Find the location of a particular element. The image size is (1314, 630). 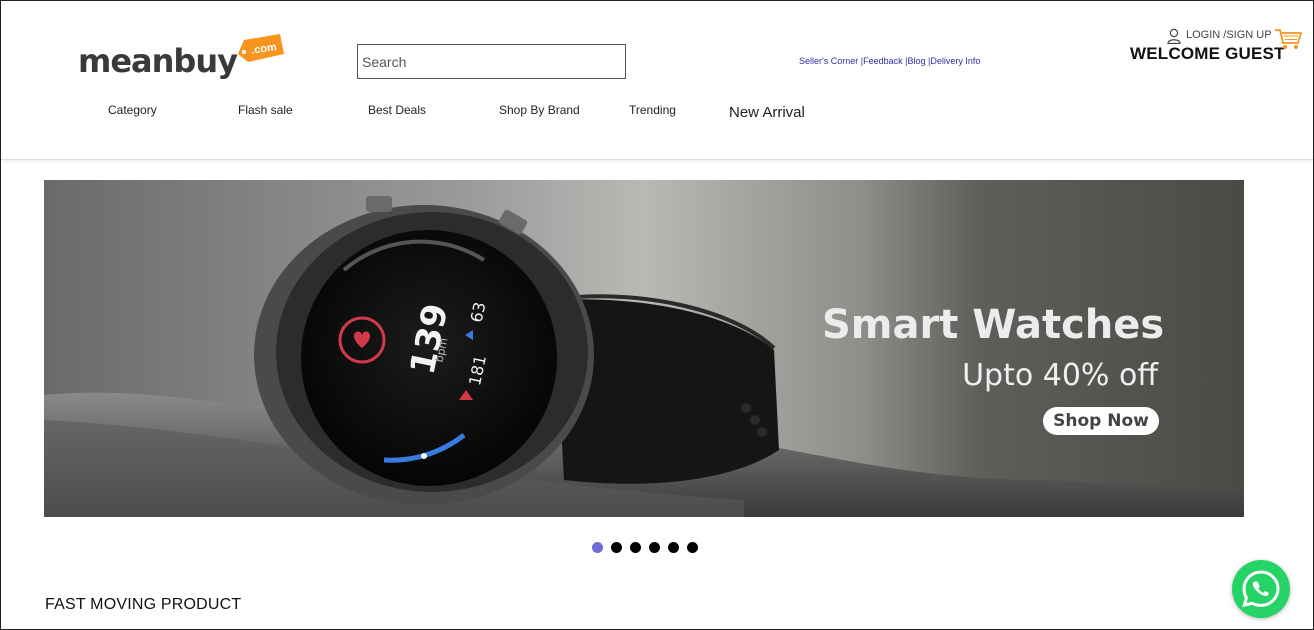

price-tag-icon: .com is located at coordinates (261, 48).